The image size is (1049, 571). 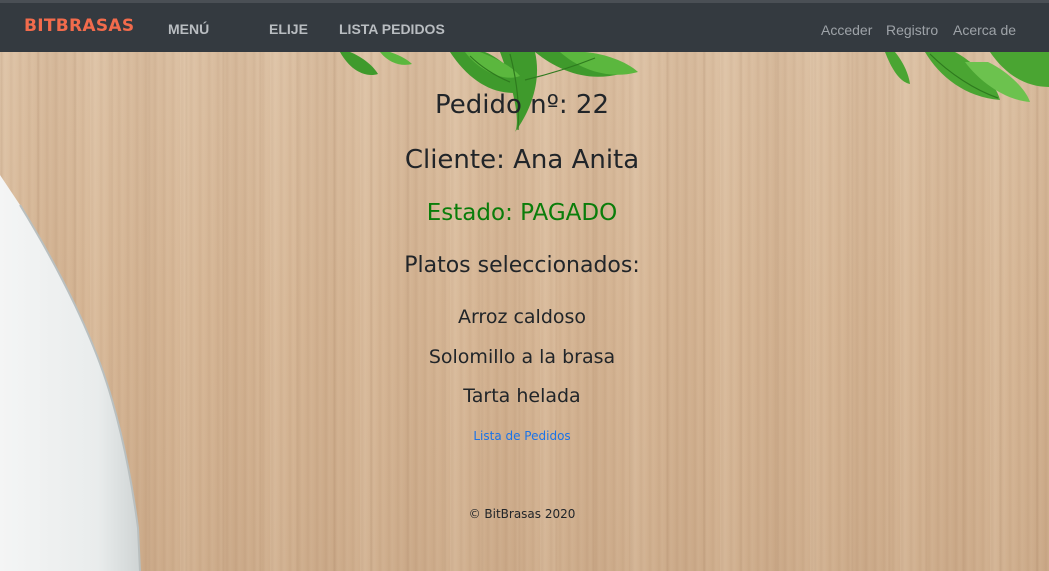 What do you see at coordinates (392, 29) in the screenshot?
I see `nav-lista-pedidos-link: LISTA PEDIDOS` at bounding box center [392, 29].